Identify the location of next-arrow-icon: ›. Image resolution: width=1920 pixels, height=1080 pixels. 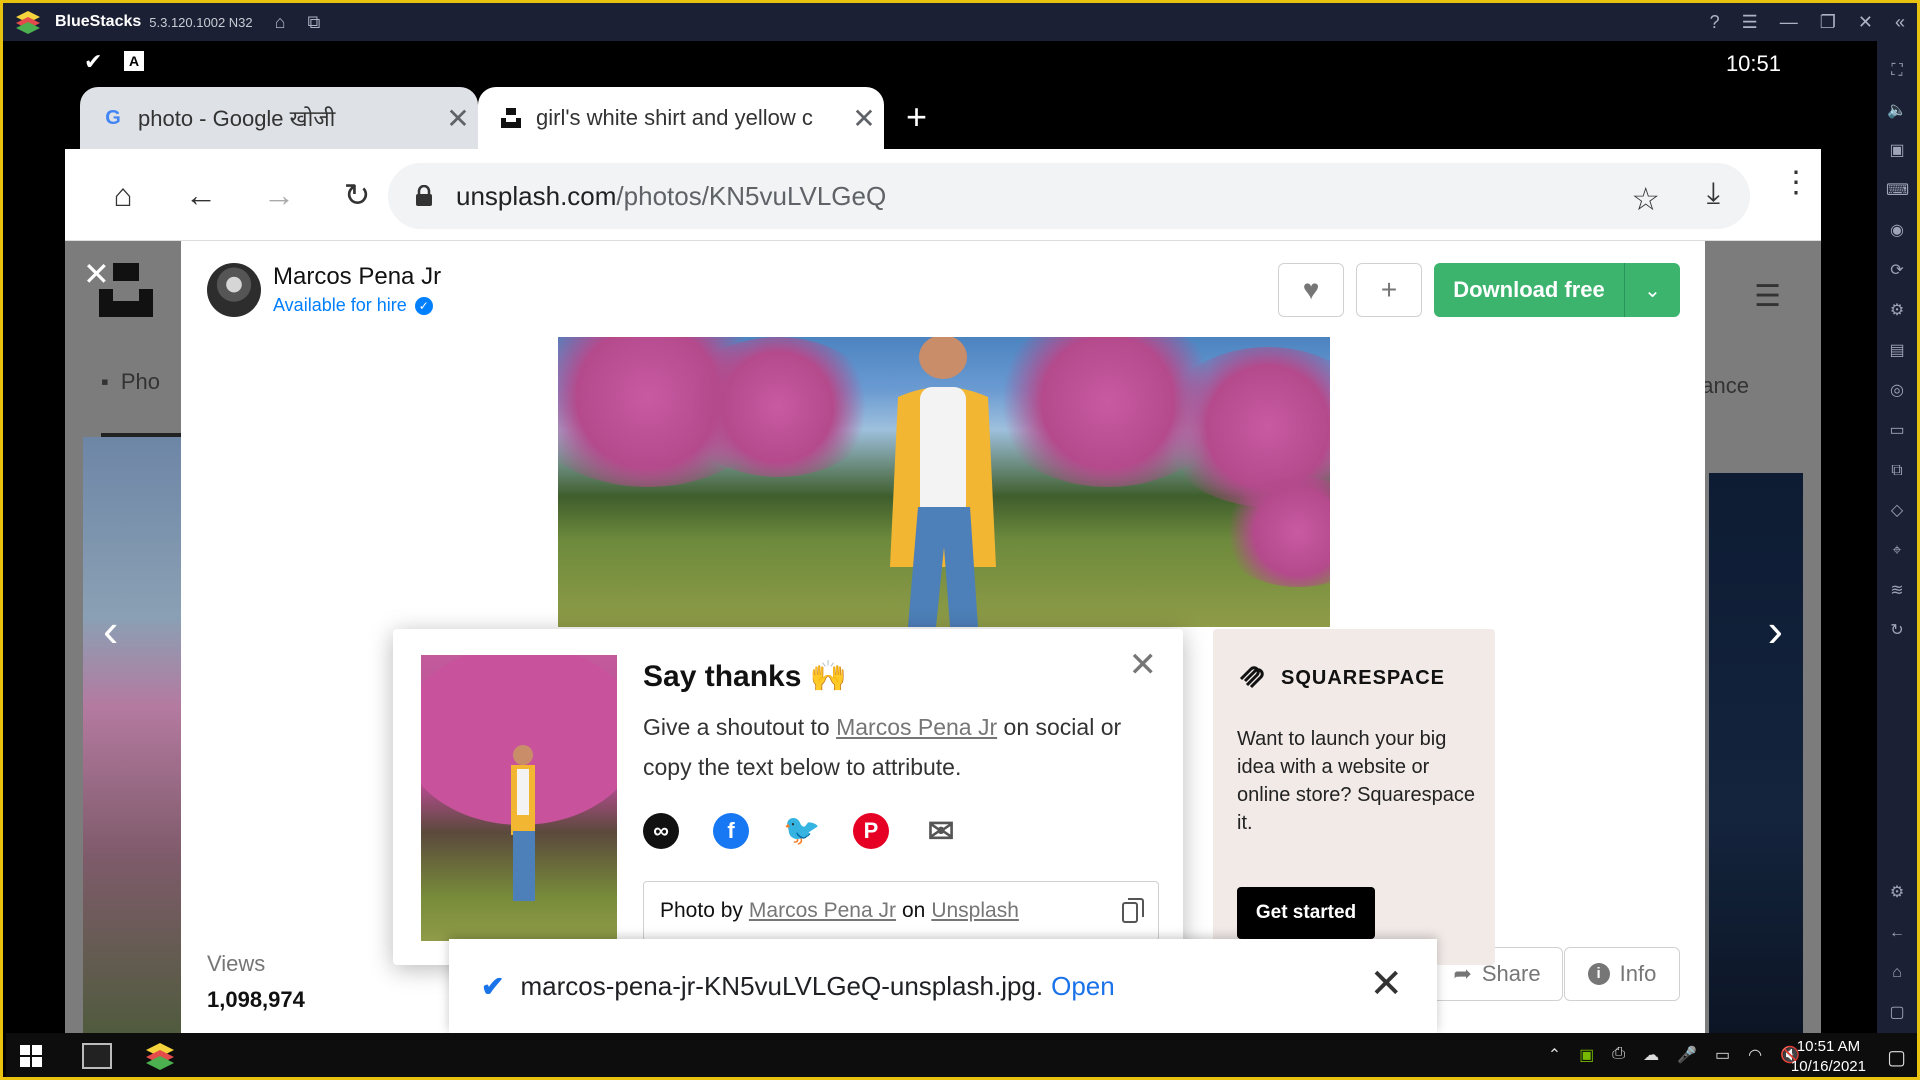
(1775, 630).